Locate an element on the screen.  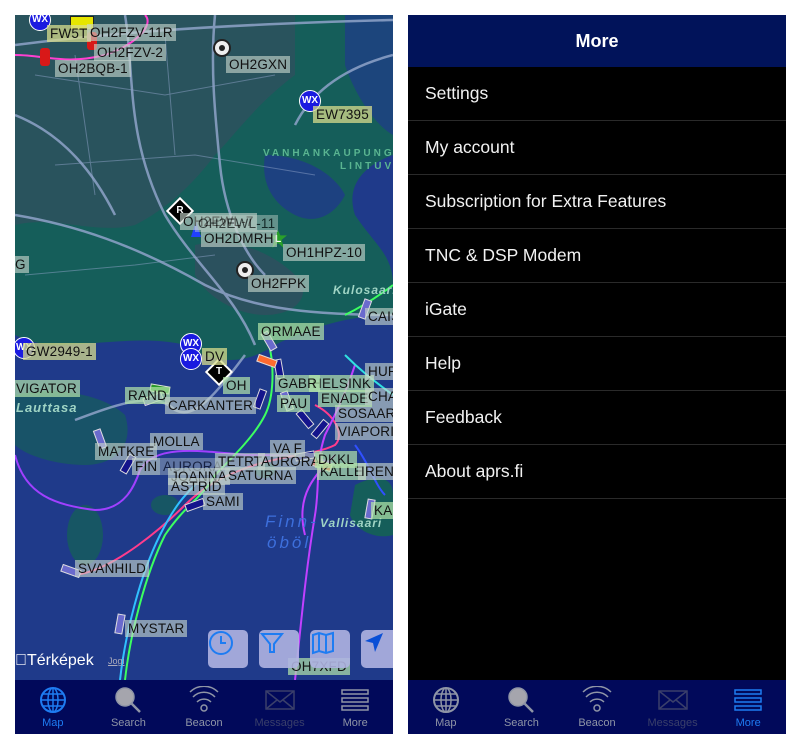
locate-button is located at coordinates (377, 649).